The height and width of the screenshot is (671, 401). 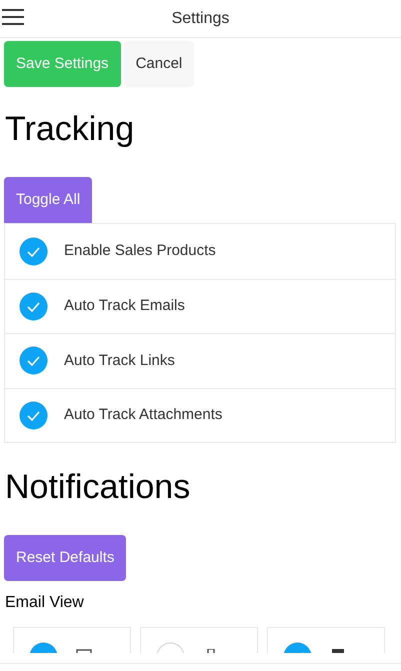 What do you see at coordinates (98, 487) in the screenshot?
I see `section-heading: Notifications` at bounding box center [98, 487].